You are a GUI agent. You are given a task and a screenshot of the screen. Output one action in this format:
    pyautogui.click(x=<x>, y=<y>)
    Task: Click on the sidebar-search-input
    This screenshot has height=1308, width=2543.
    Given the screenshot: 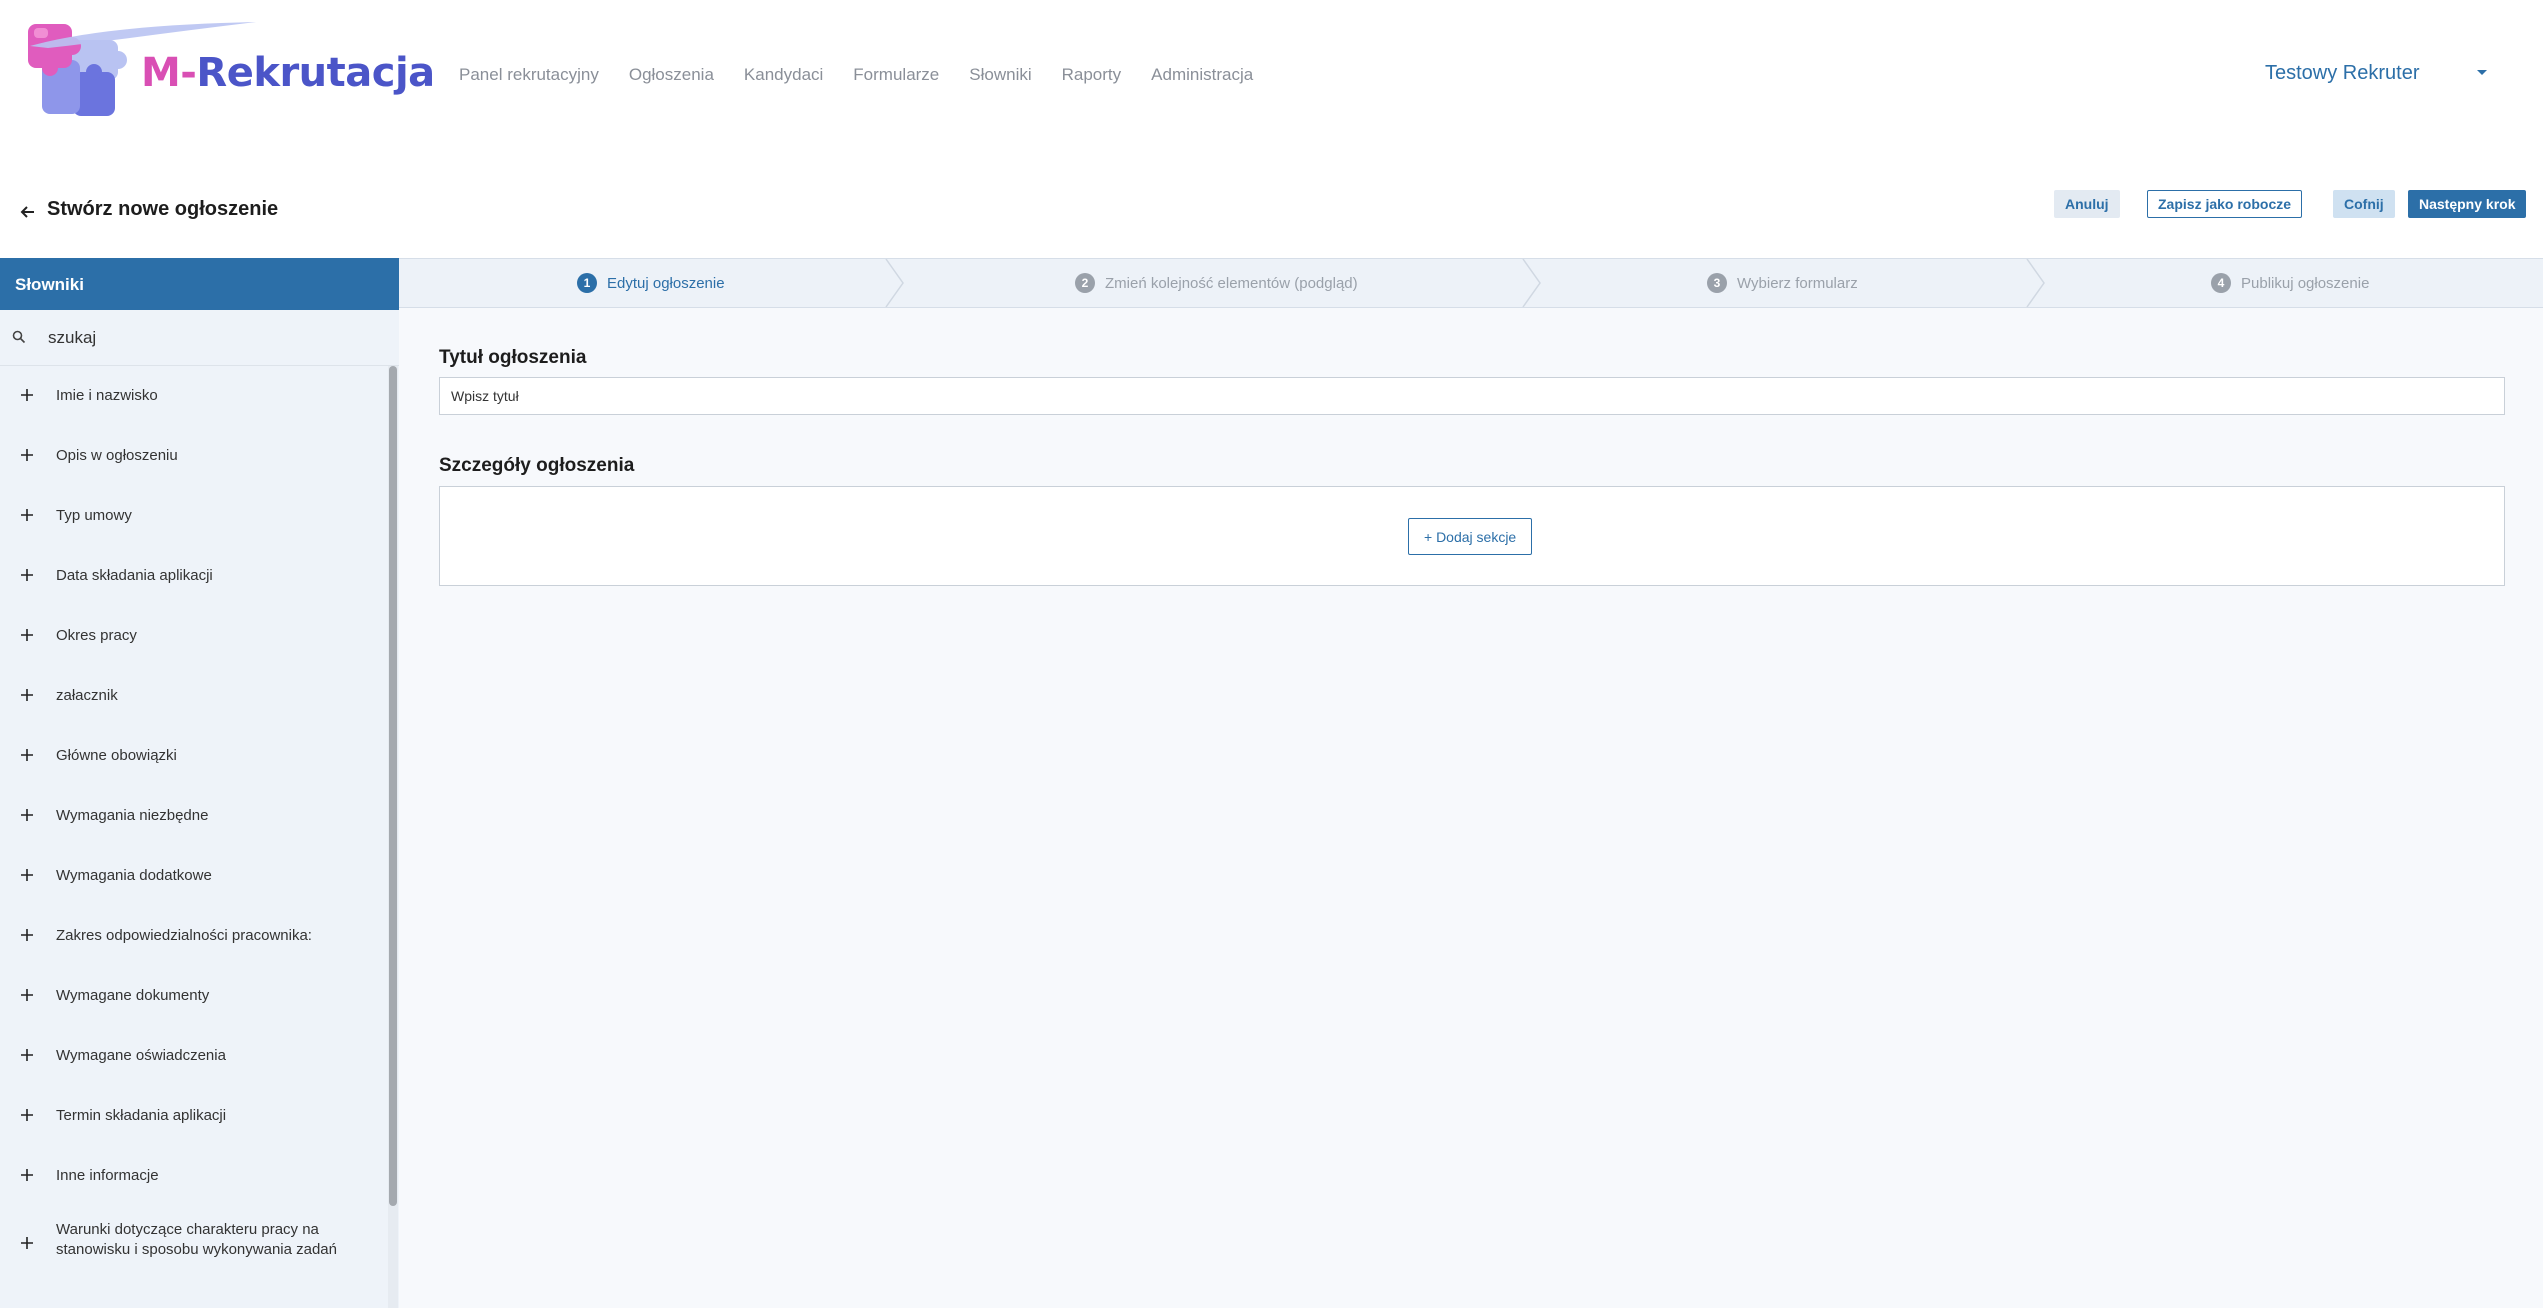 What is the action you would take?
    pyautogui.click(x=213, y=338)
    